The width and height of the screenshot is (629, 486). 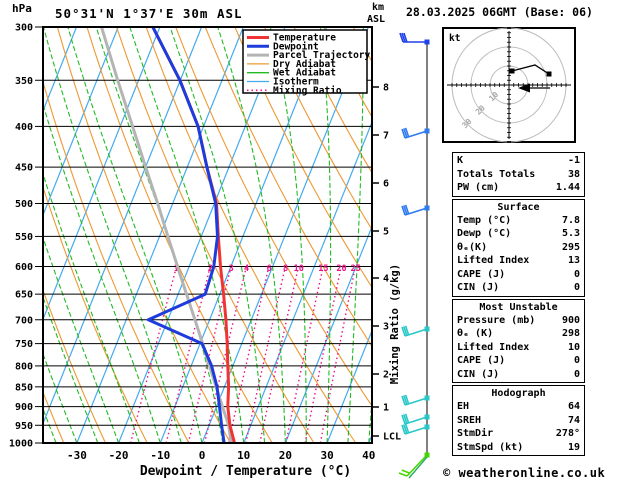 I want to click on indices-row: Temp (°C) 7.8, so click(x=518, y=221).